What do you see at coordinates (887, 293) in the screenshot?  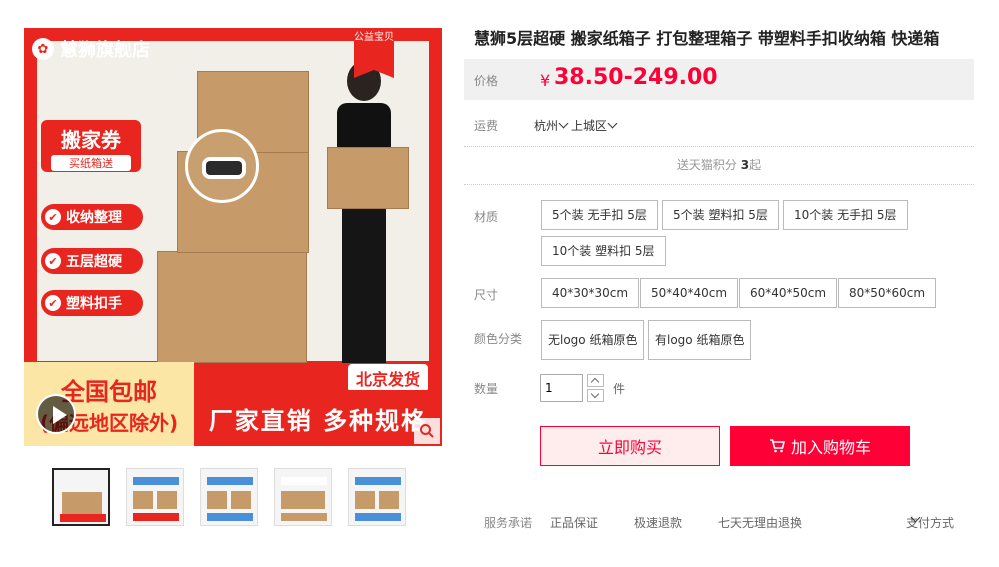 I see `size-option: 80*50*60cm` at bounding box center [887, 293].